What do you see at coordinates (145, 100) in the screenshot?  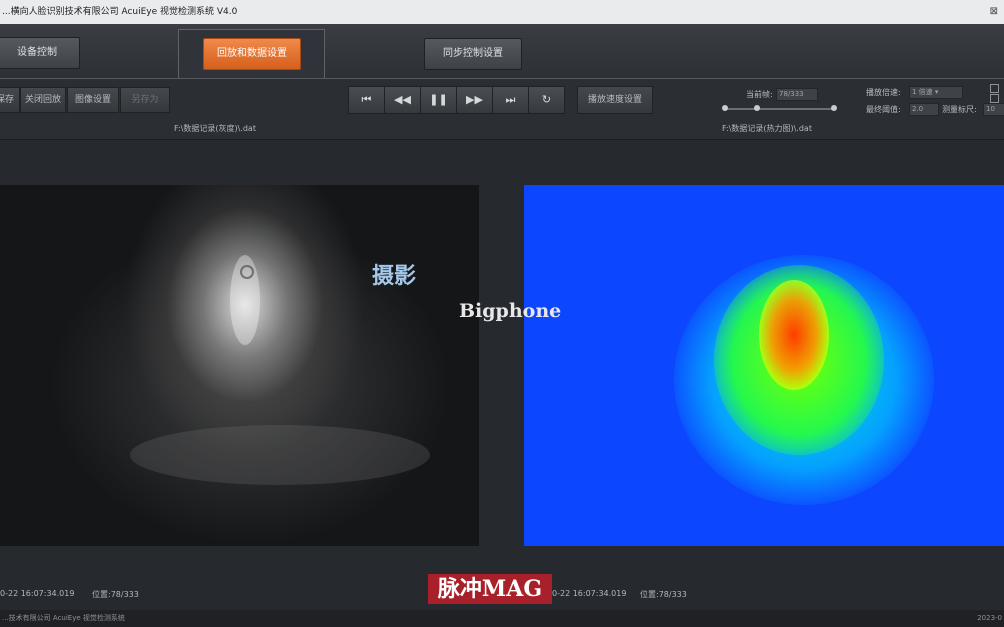 I see `save-as-button: 另存为` at bounding box center [145, 100].